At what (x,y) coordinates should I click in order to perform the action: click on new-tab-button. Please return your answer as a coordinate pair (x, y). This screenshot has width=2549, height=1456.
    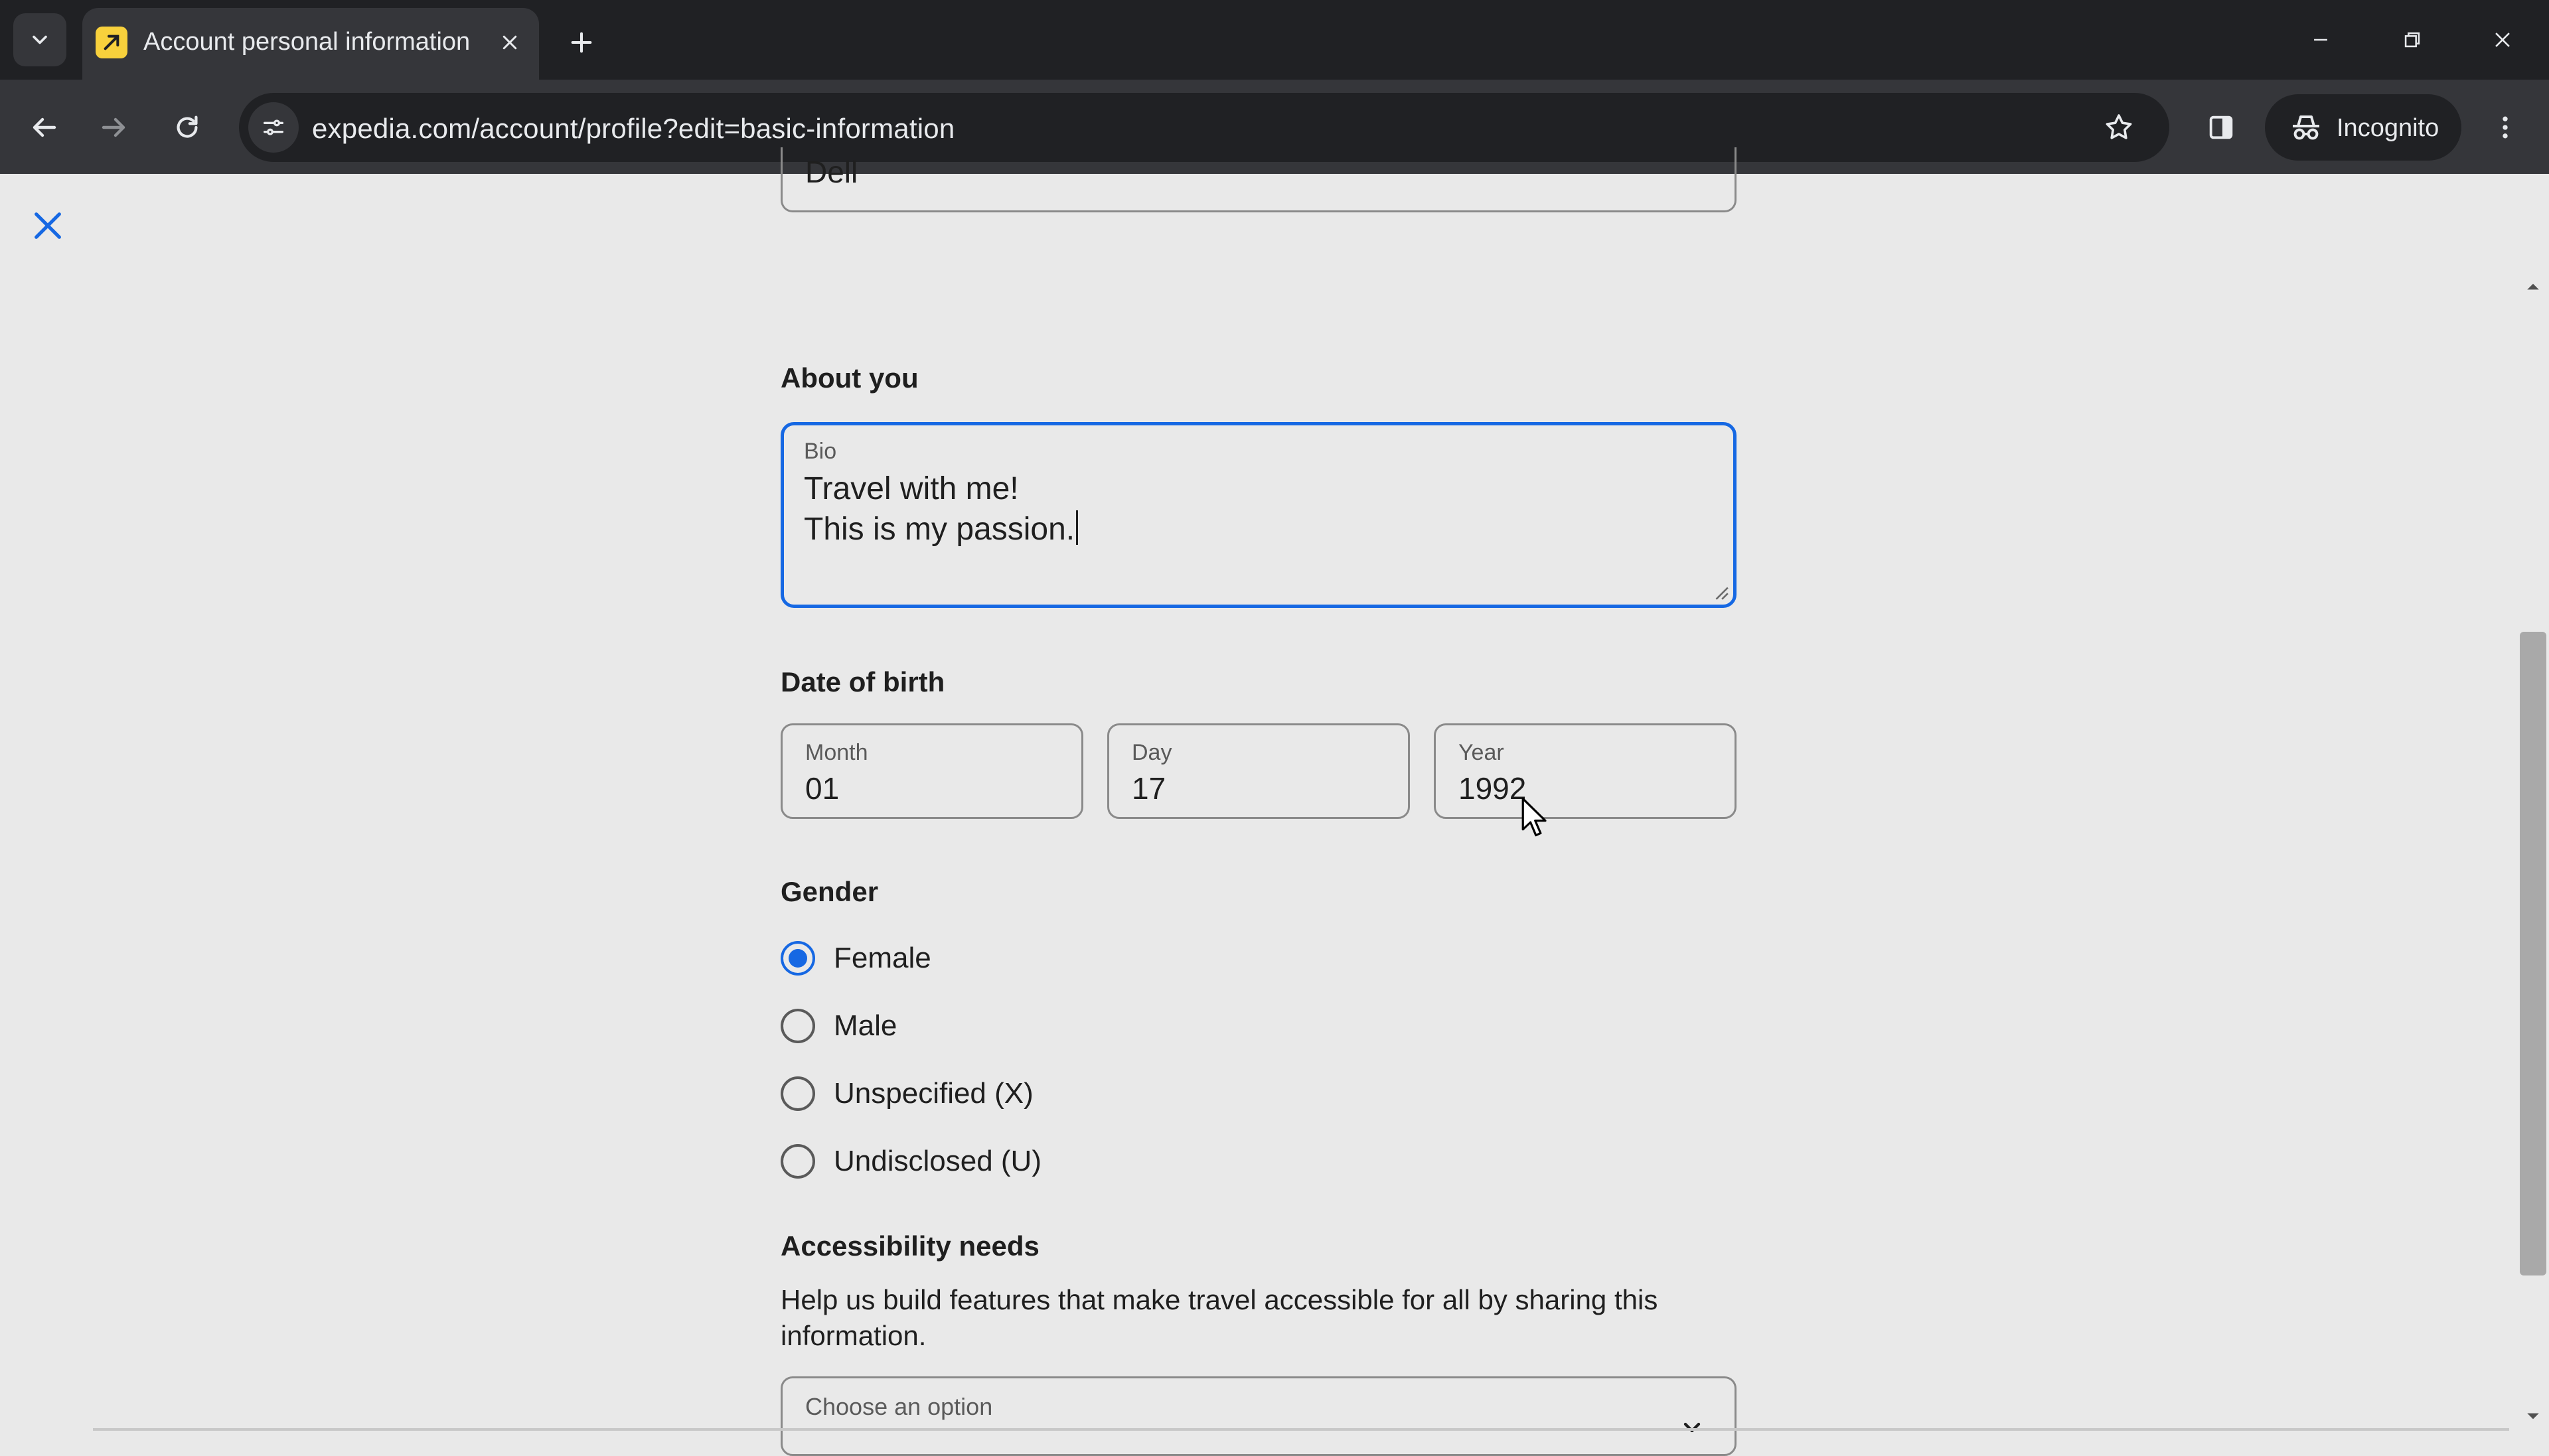
    Looking at the image, I should click on (581, 42).